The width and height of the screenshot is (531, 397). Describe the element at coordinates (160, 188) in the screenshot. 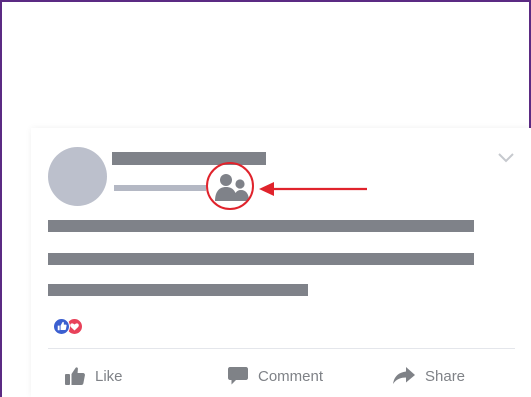

I see `post-meta-placeholder` at that location.